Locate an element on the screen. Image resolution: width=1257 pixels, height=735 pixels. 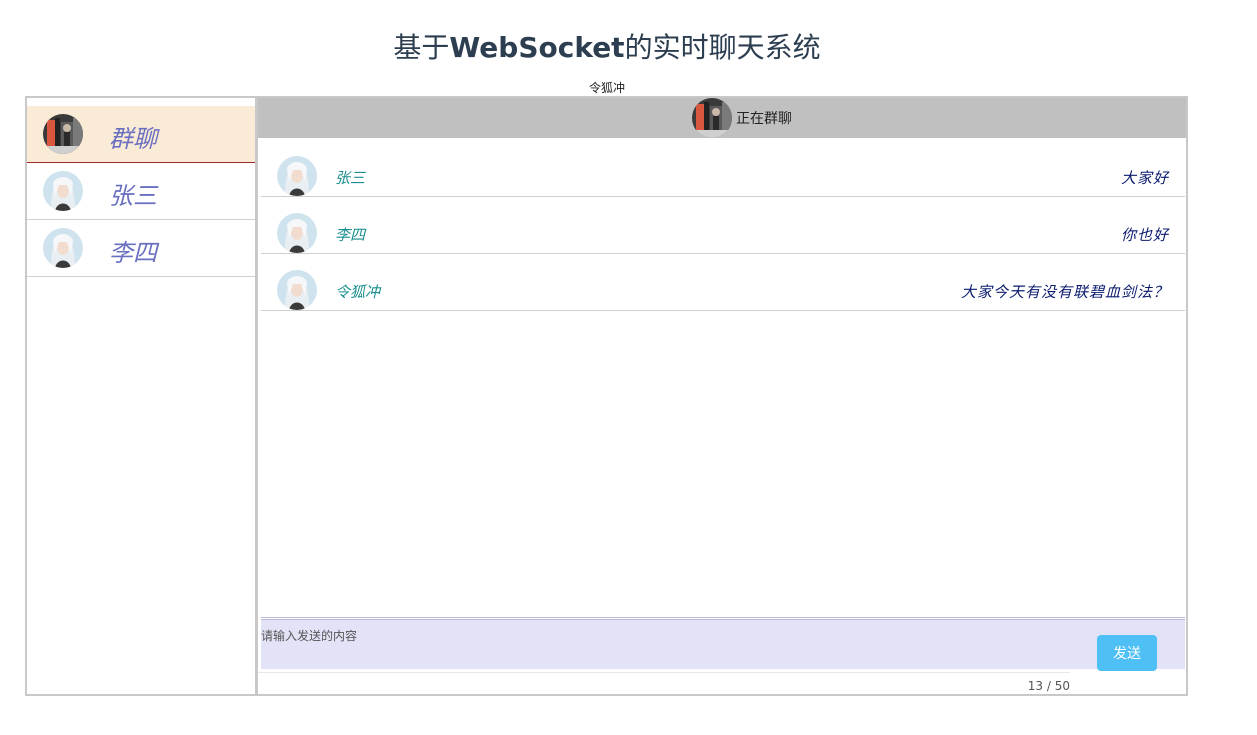
send-button: 发送 is located at coordinates (1127, 653).